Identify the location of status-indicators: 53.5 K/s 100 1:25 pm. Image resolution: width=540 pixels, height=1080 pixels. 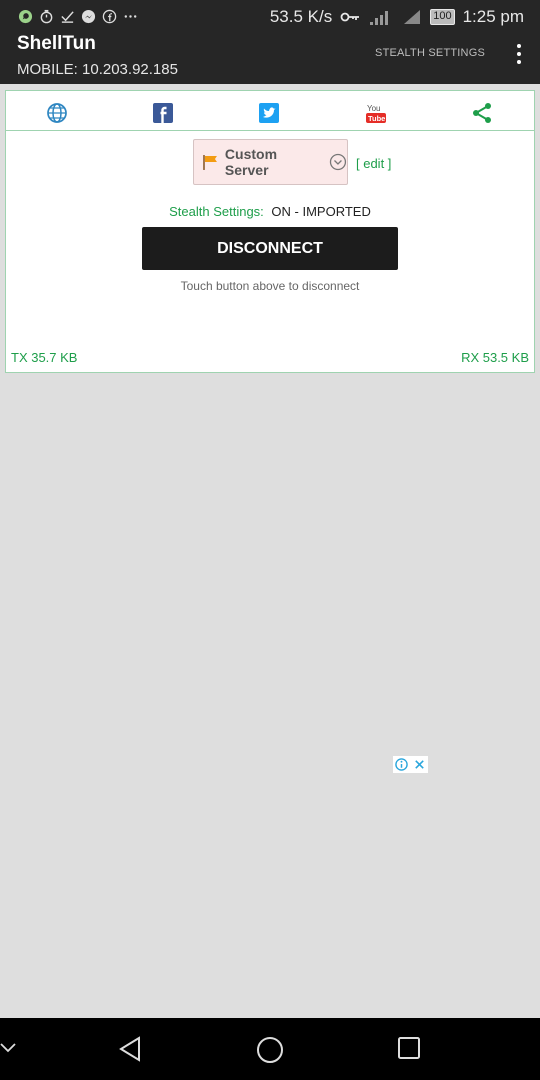
(397, 17).